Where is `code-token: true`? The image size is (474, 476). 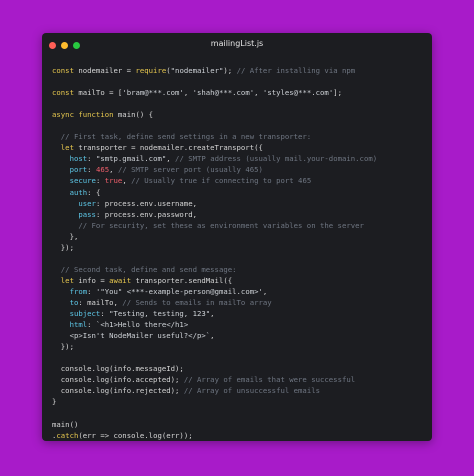
code-token: true is located at coordinates (113, 181).